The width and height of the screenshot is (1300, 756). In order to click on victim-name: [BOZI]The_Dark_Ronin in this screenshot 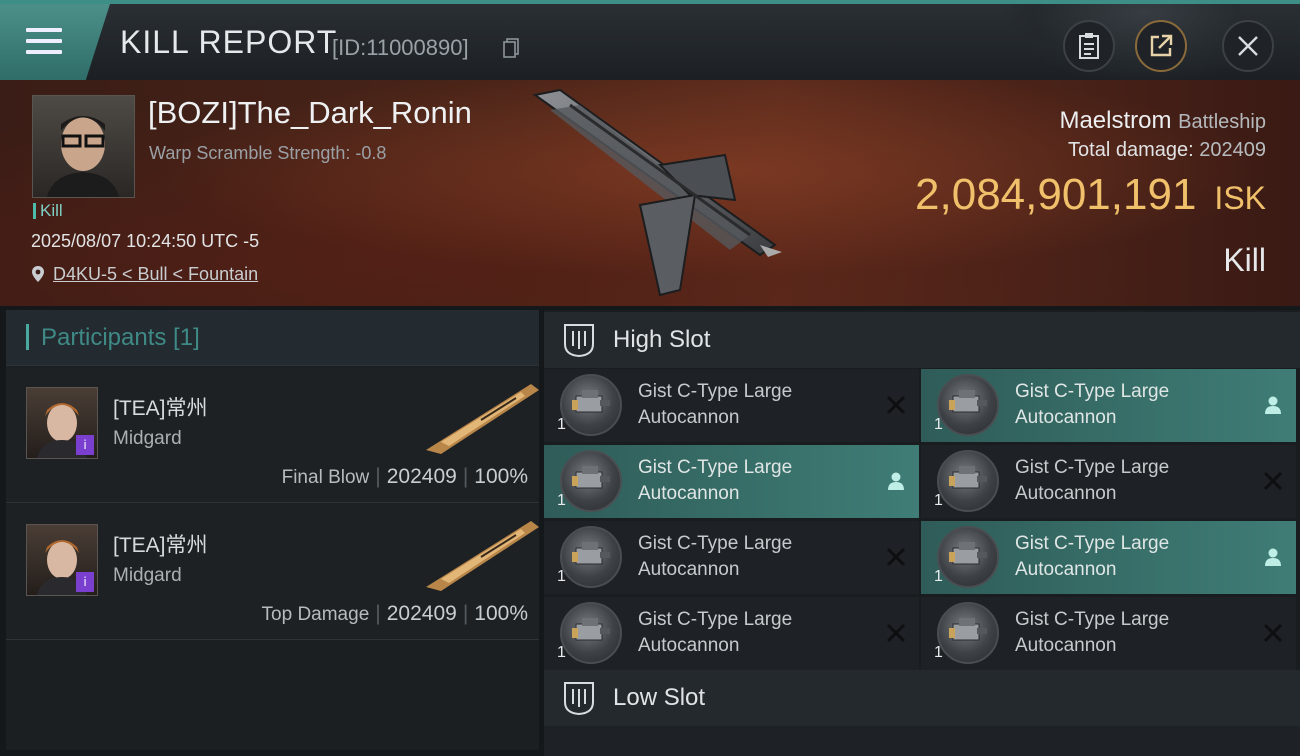, I will do `click(310, 113)`.